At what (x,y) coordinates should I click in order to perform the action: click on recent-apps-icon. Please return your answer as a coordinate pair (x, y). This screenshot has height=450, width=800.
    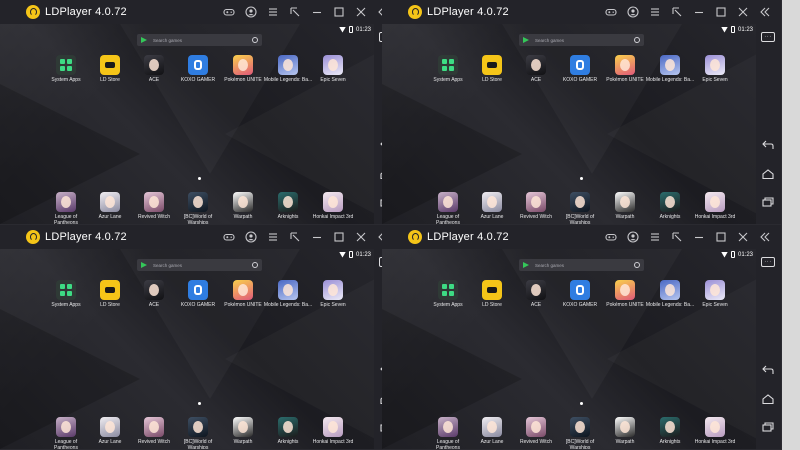
    Looking at the image, I should click on (768, 427).